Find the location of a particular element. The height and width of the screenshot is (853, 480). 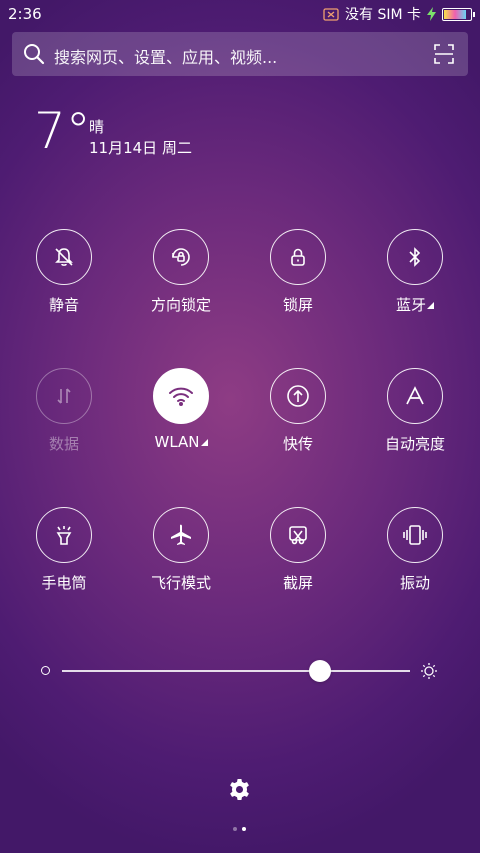

toggle-mute-label: 静音 is located at coordinates (63, 305).